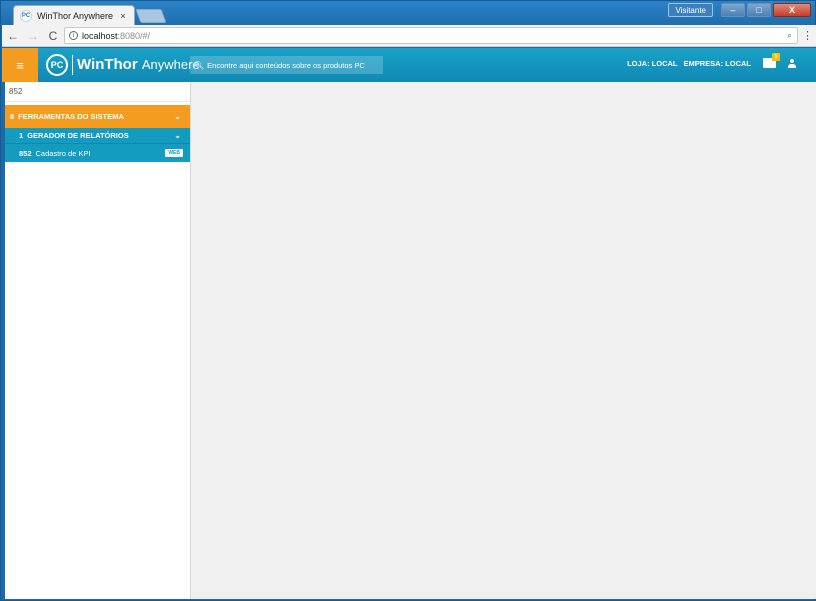 The width and height of the screenshot is (816, 601). I want to click on close-window-button: X, so click(792, 10).